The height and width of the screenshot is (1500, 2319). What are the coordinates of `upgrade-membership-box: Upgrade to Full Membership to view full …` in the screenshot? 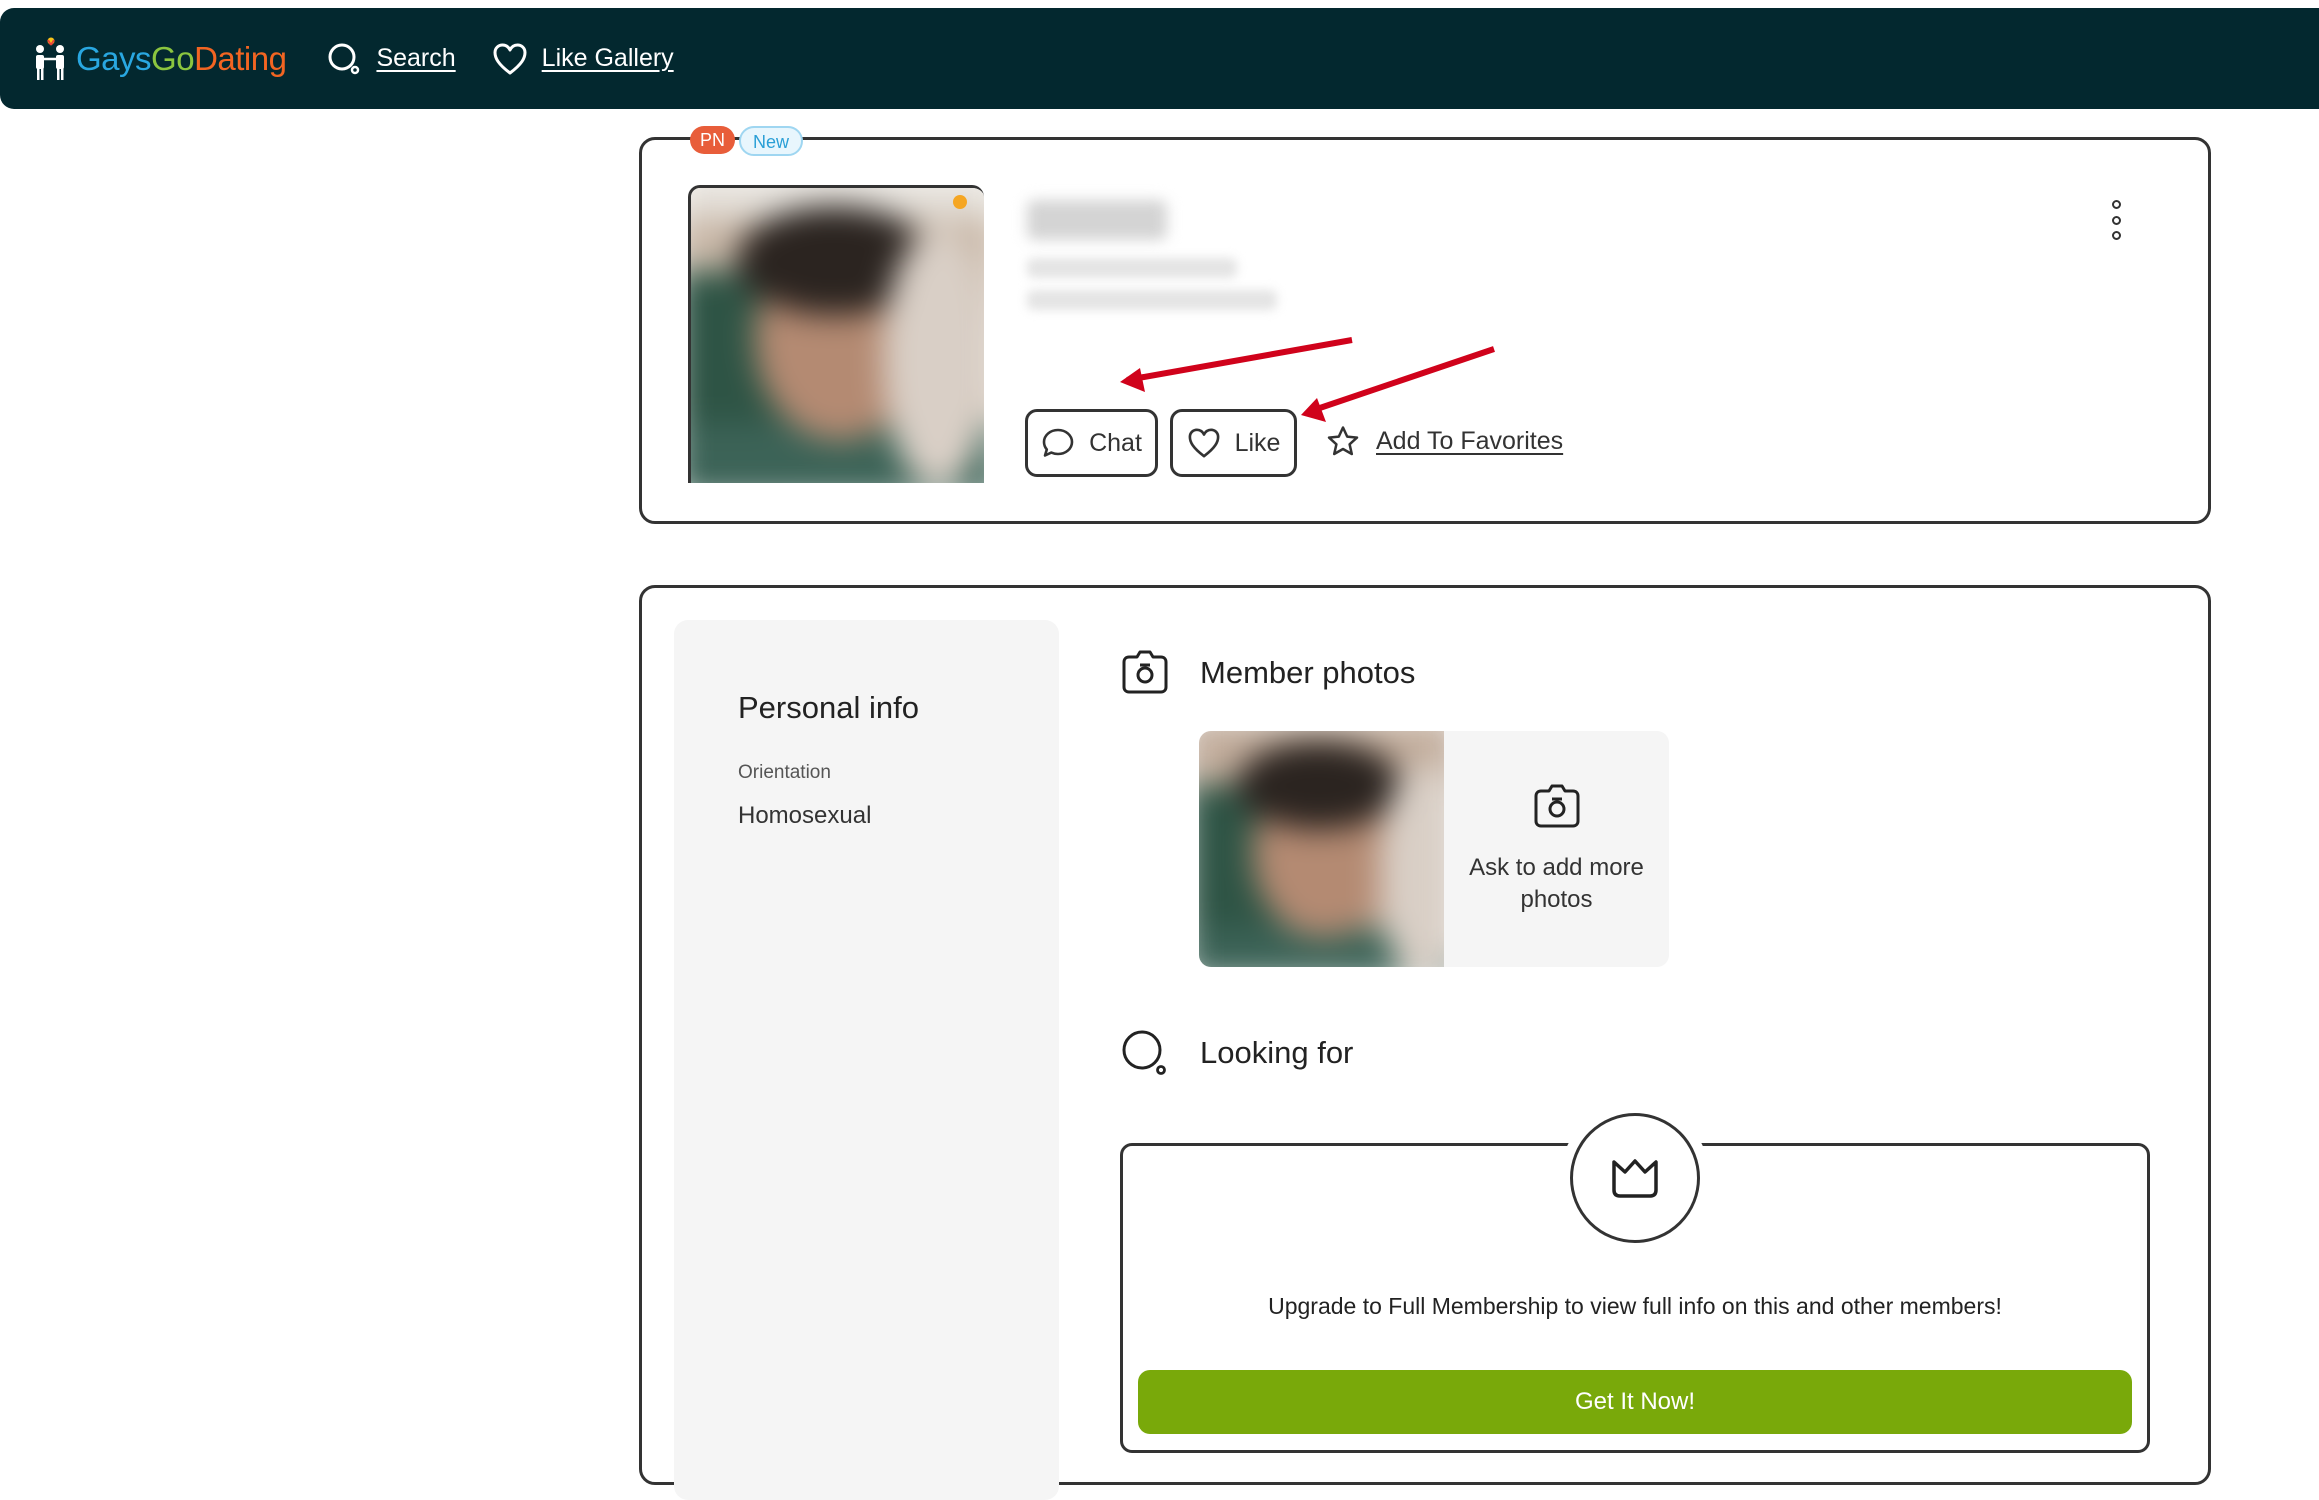 It's located at (1635, 1283).